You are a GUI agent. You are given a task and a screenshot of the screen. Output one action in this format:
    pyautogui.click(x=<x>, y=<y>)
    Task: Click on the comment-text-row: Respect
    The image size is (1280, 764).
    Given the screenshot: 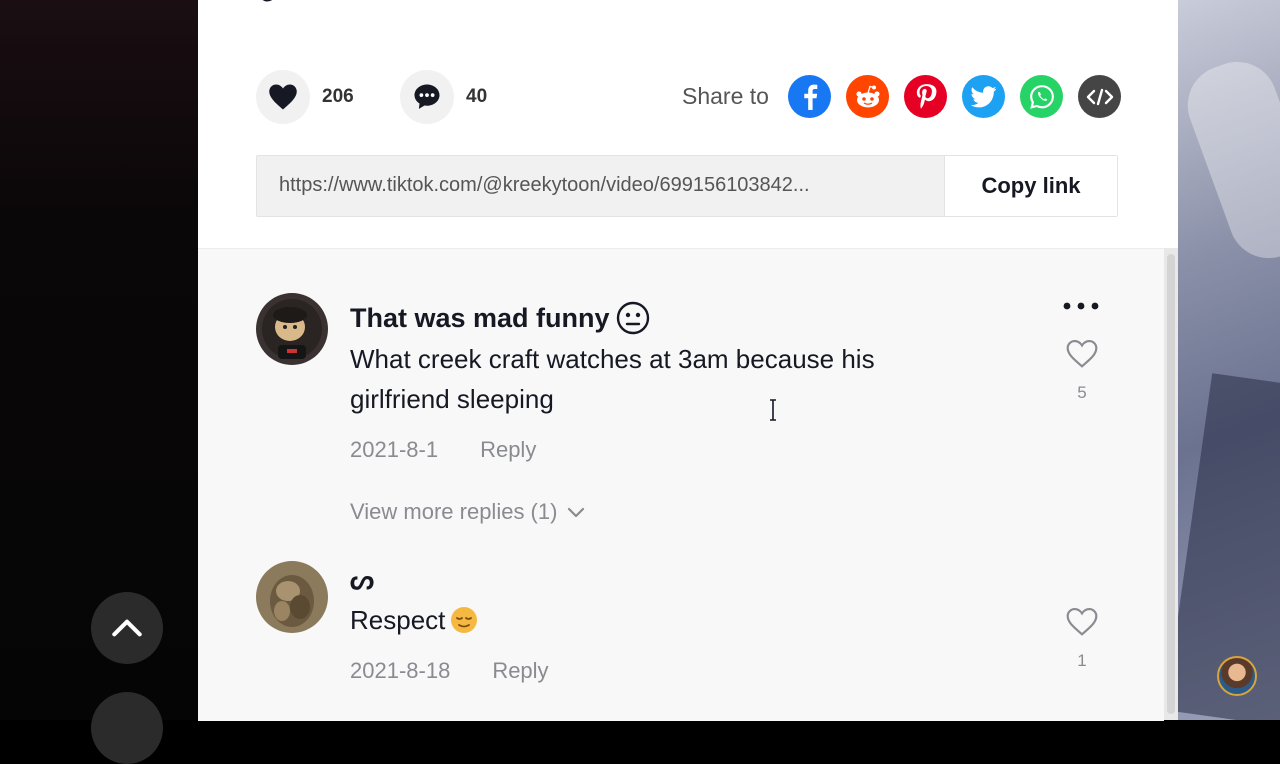 What is the action you would take?
    pyautogui.click(x=650, y=620)
    